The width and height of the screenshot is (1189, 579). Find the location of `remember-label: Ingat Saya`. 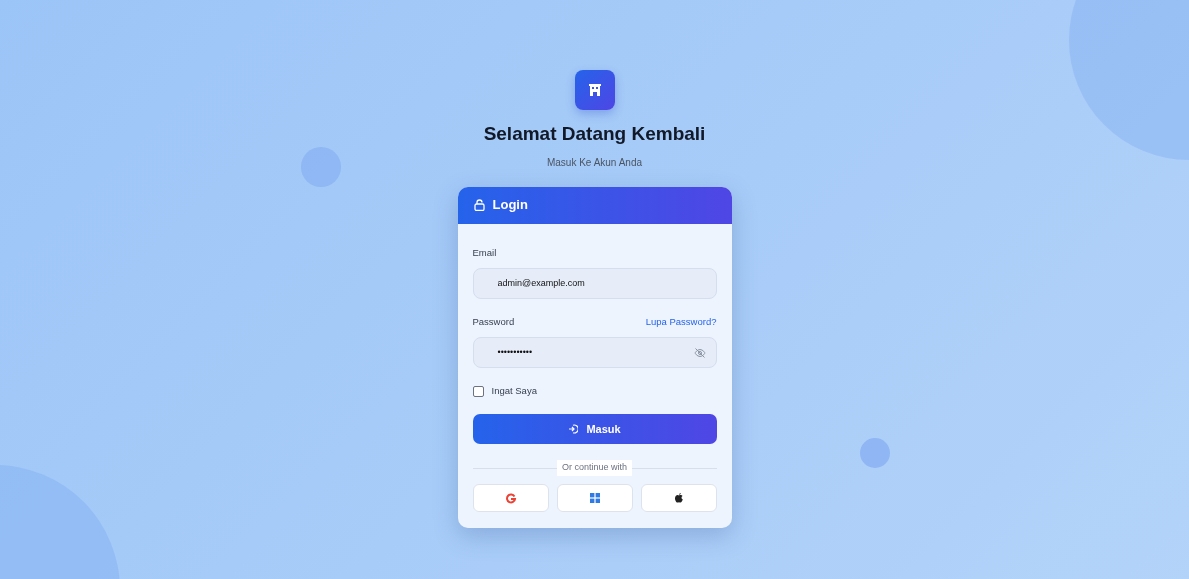

remember-label: Ingat Saya is located at coordinates (514, 391).